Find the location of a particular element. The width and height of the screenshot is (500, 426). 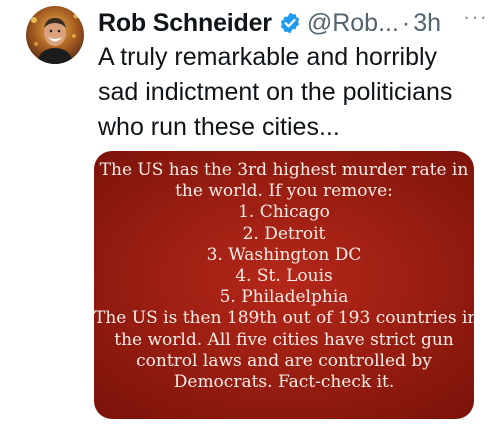

image-list-item: 4. St. Louis is located at coordinates (284, 276).